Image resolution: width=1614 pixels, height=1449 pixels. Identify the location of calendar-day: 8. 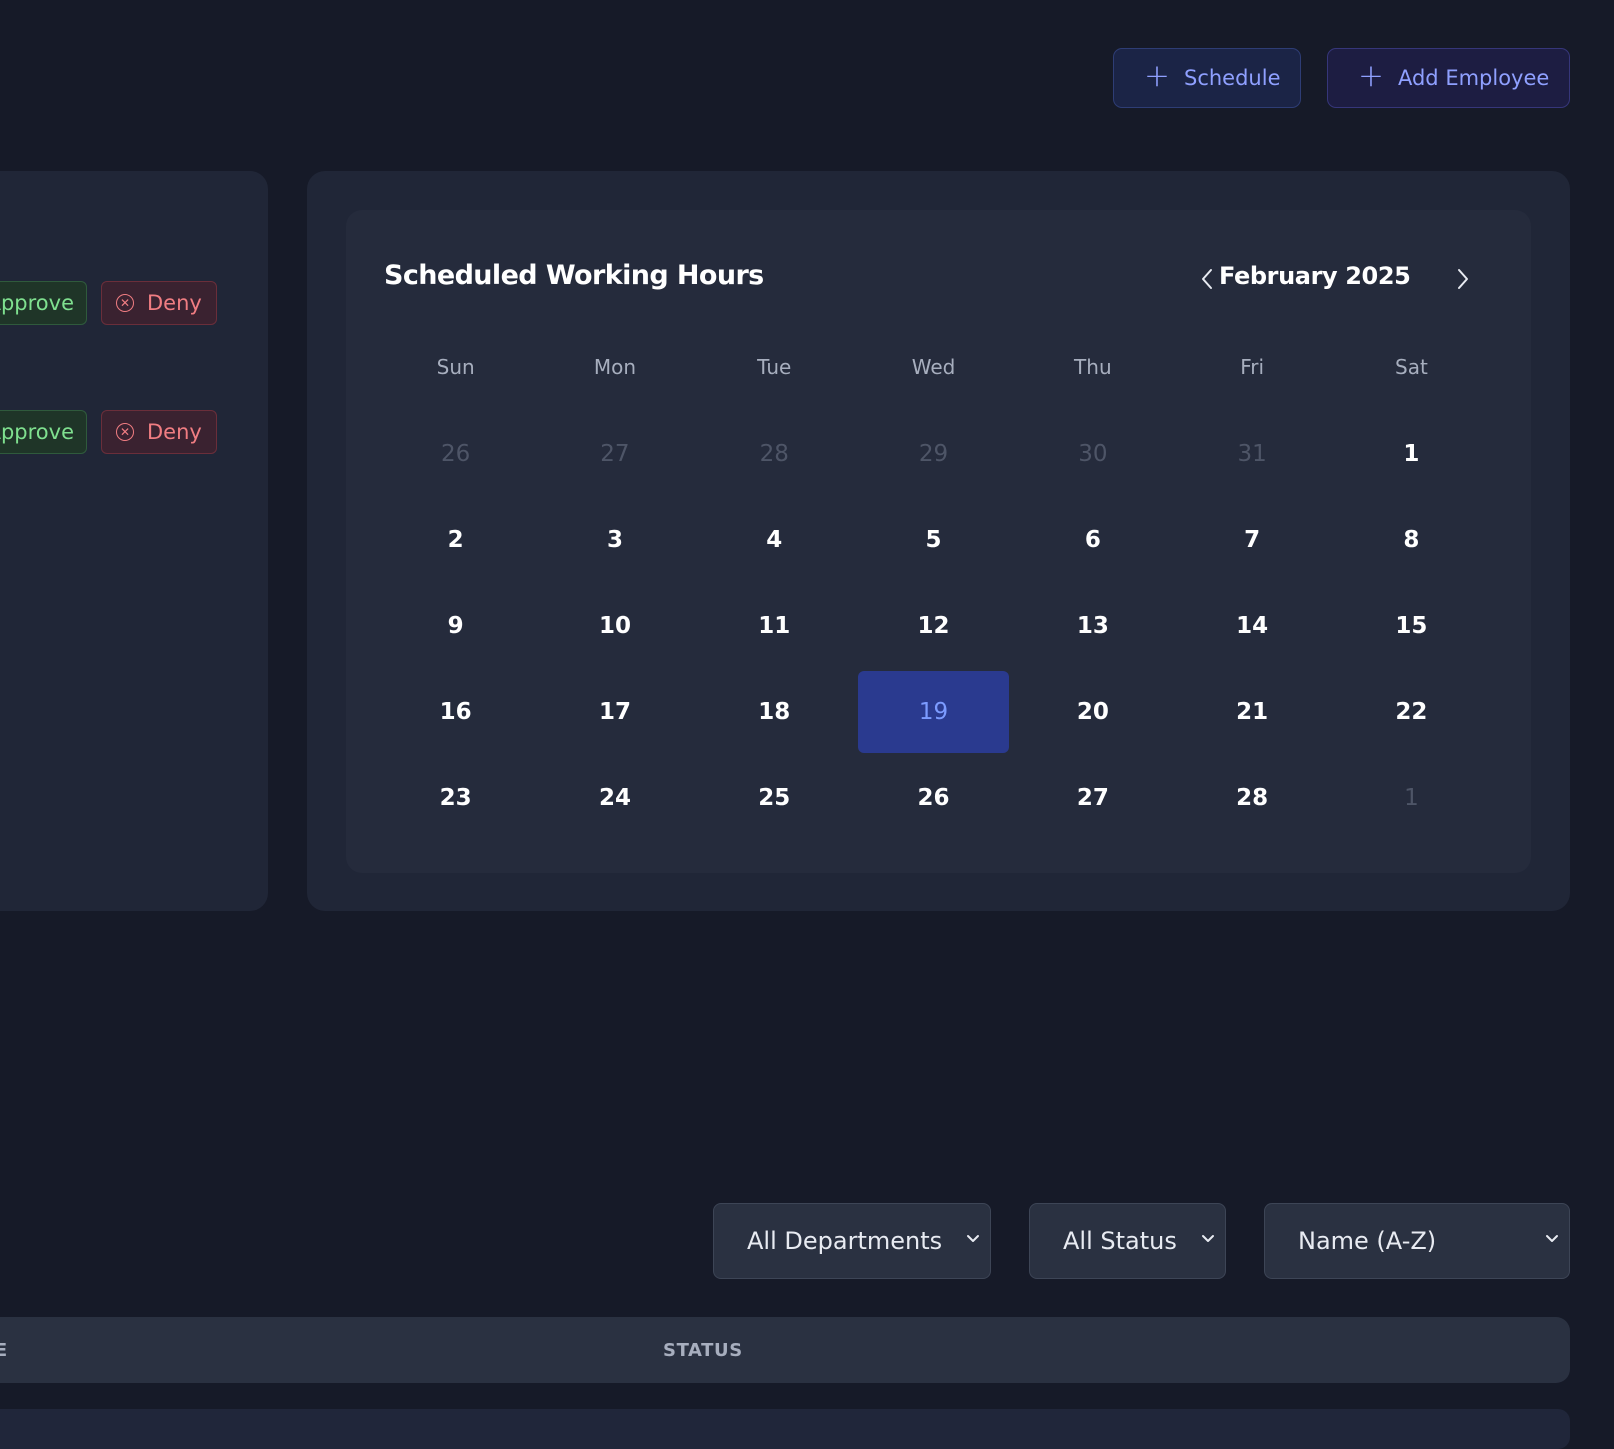
(1411, 540).